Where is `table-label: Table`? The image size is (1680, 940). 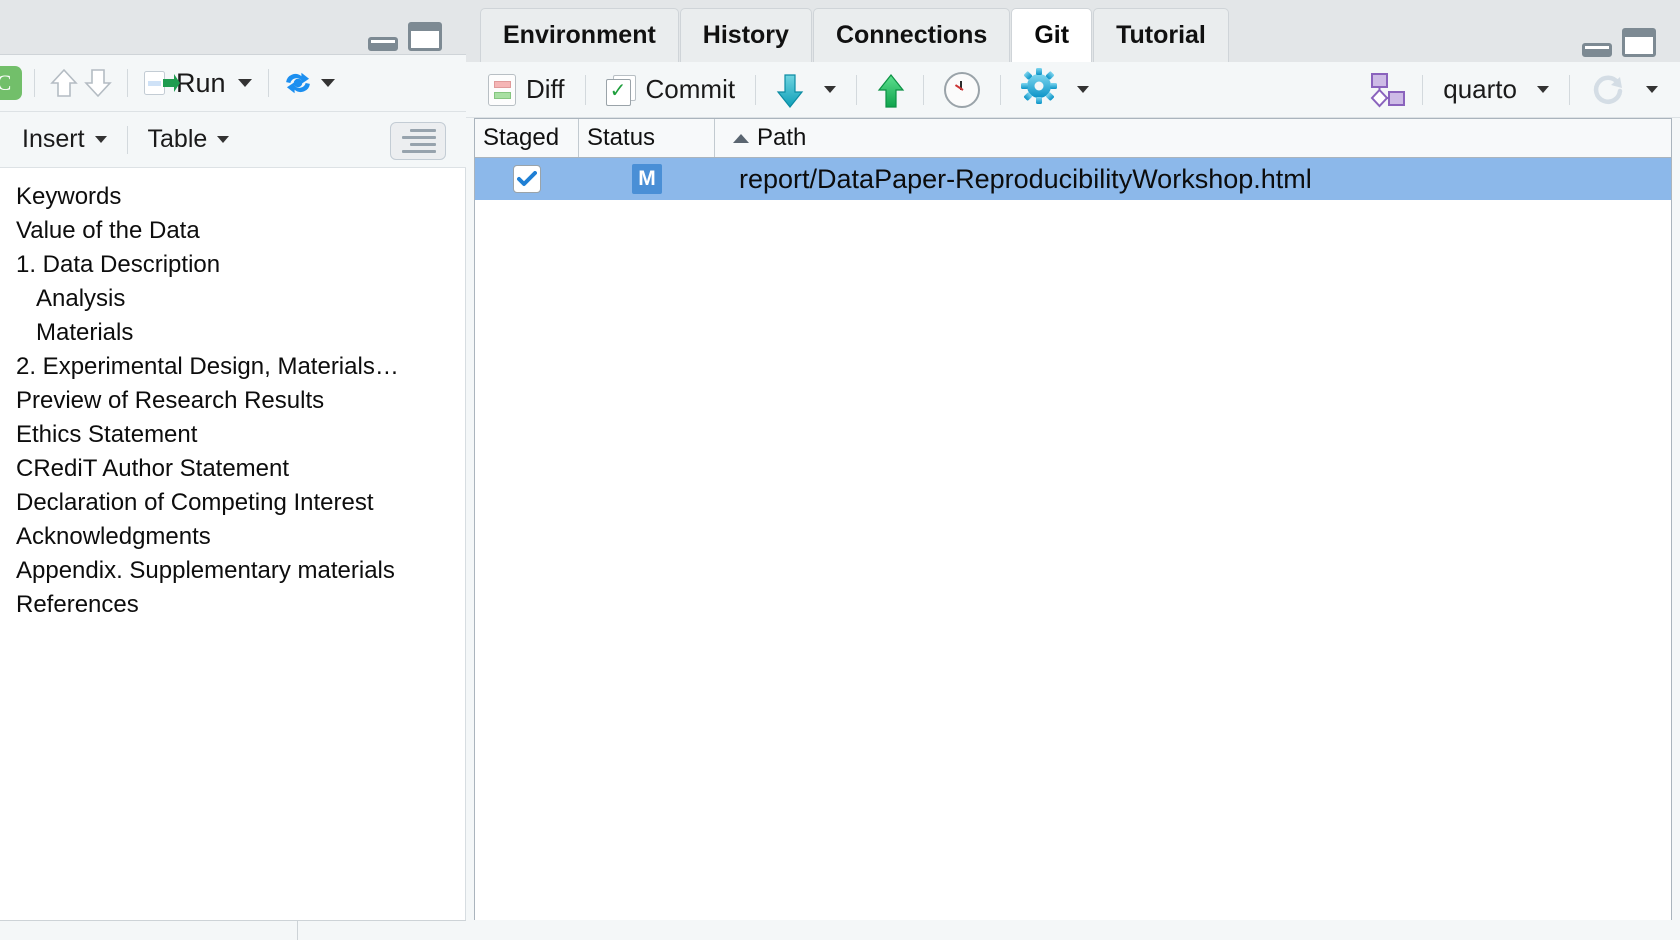
table-label: Table is located at coordinates (177, 139).